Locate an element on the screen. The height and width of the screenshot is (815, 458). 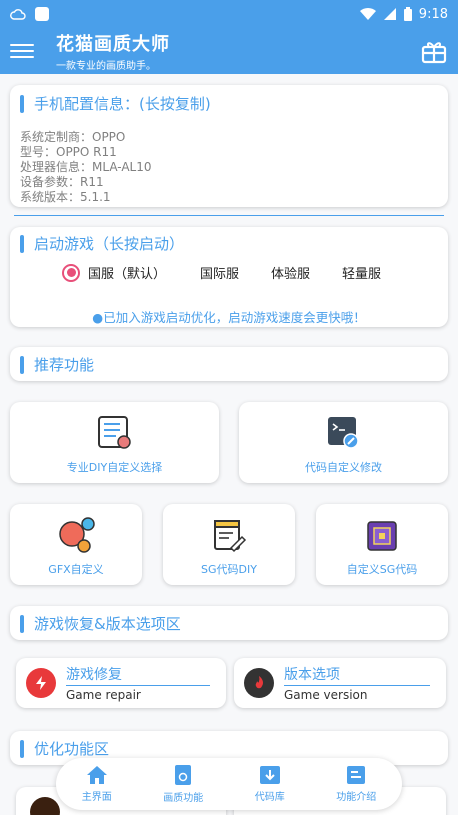
app-title: 花猫画质大师 is located at coordinates (113, 44).